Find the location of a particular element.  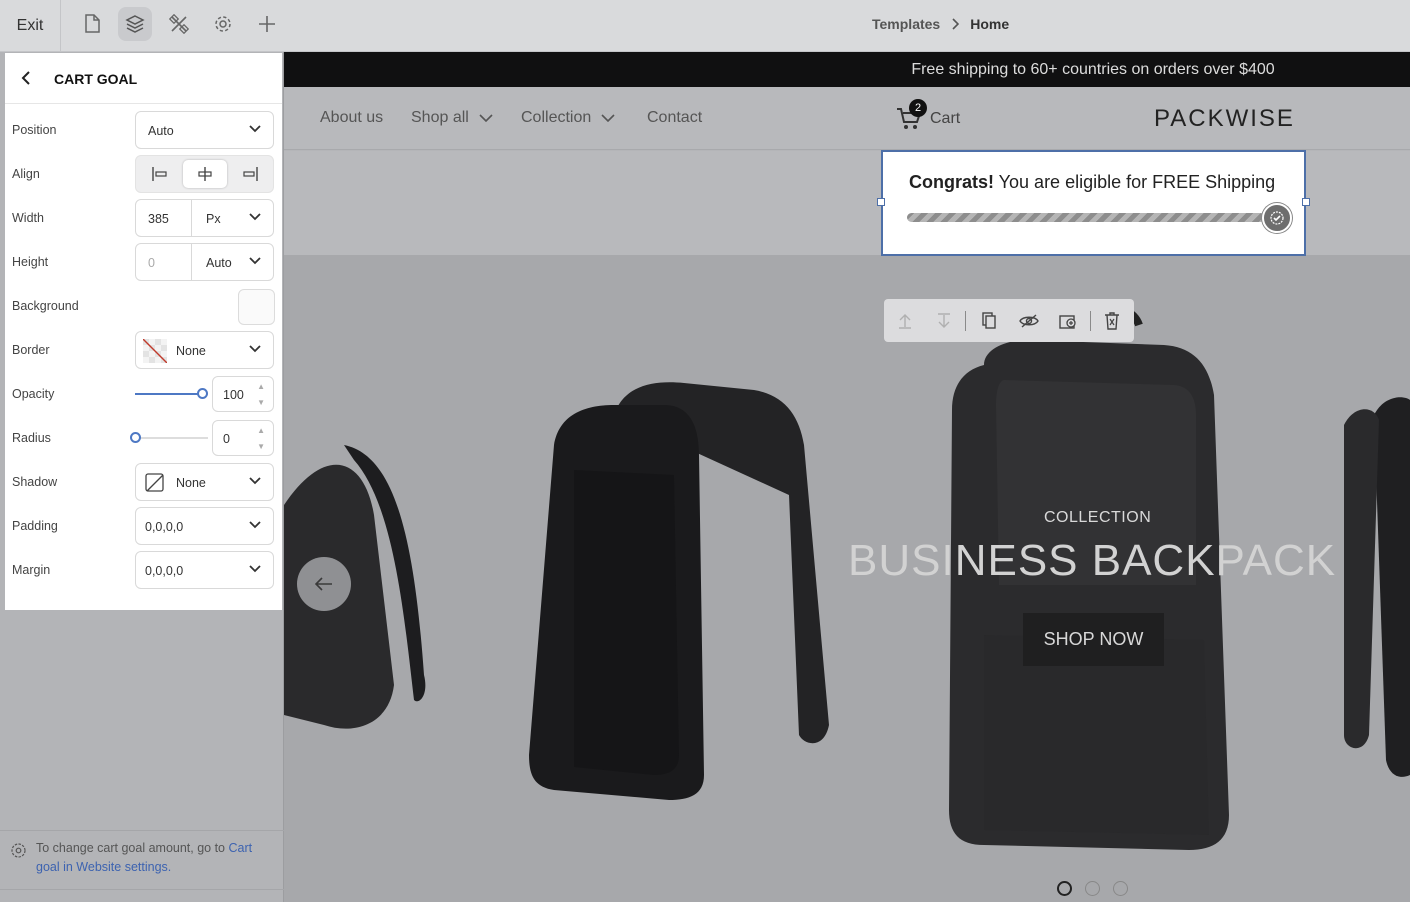

nav-shop-all: Shop all is located at coordinates (452, 118).